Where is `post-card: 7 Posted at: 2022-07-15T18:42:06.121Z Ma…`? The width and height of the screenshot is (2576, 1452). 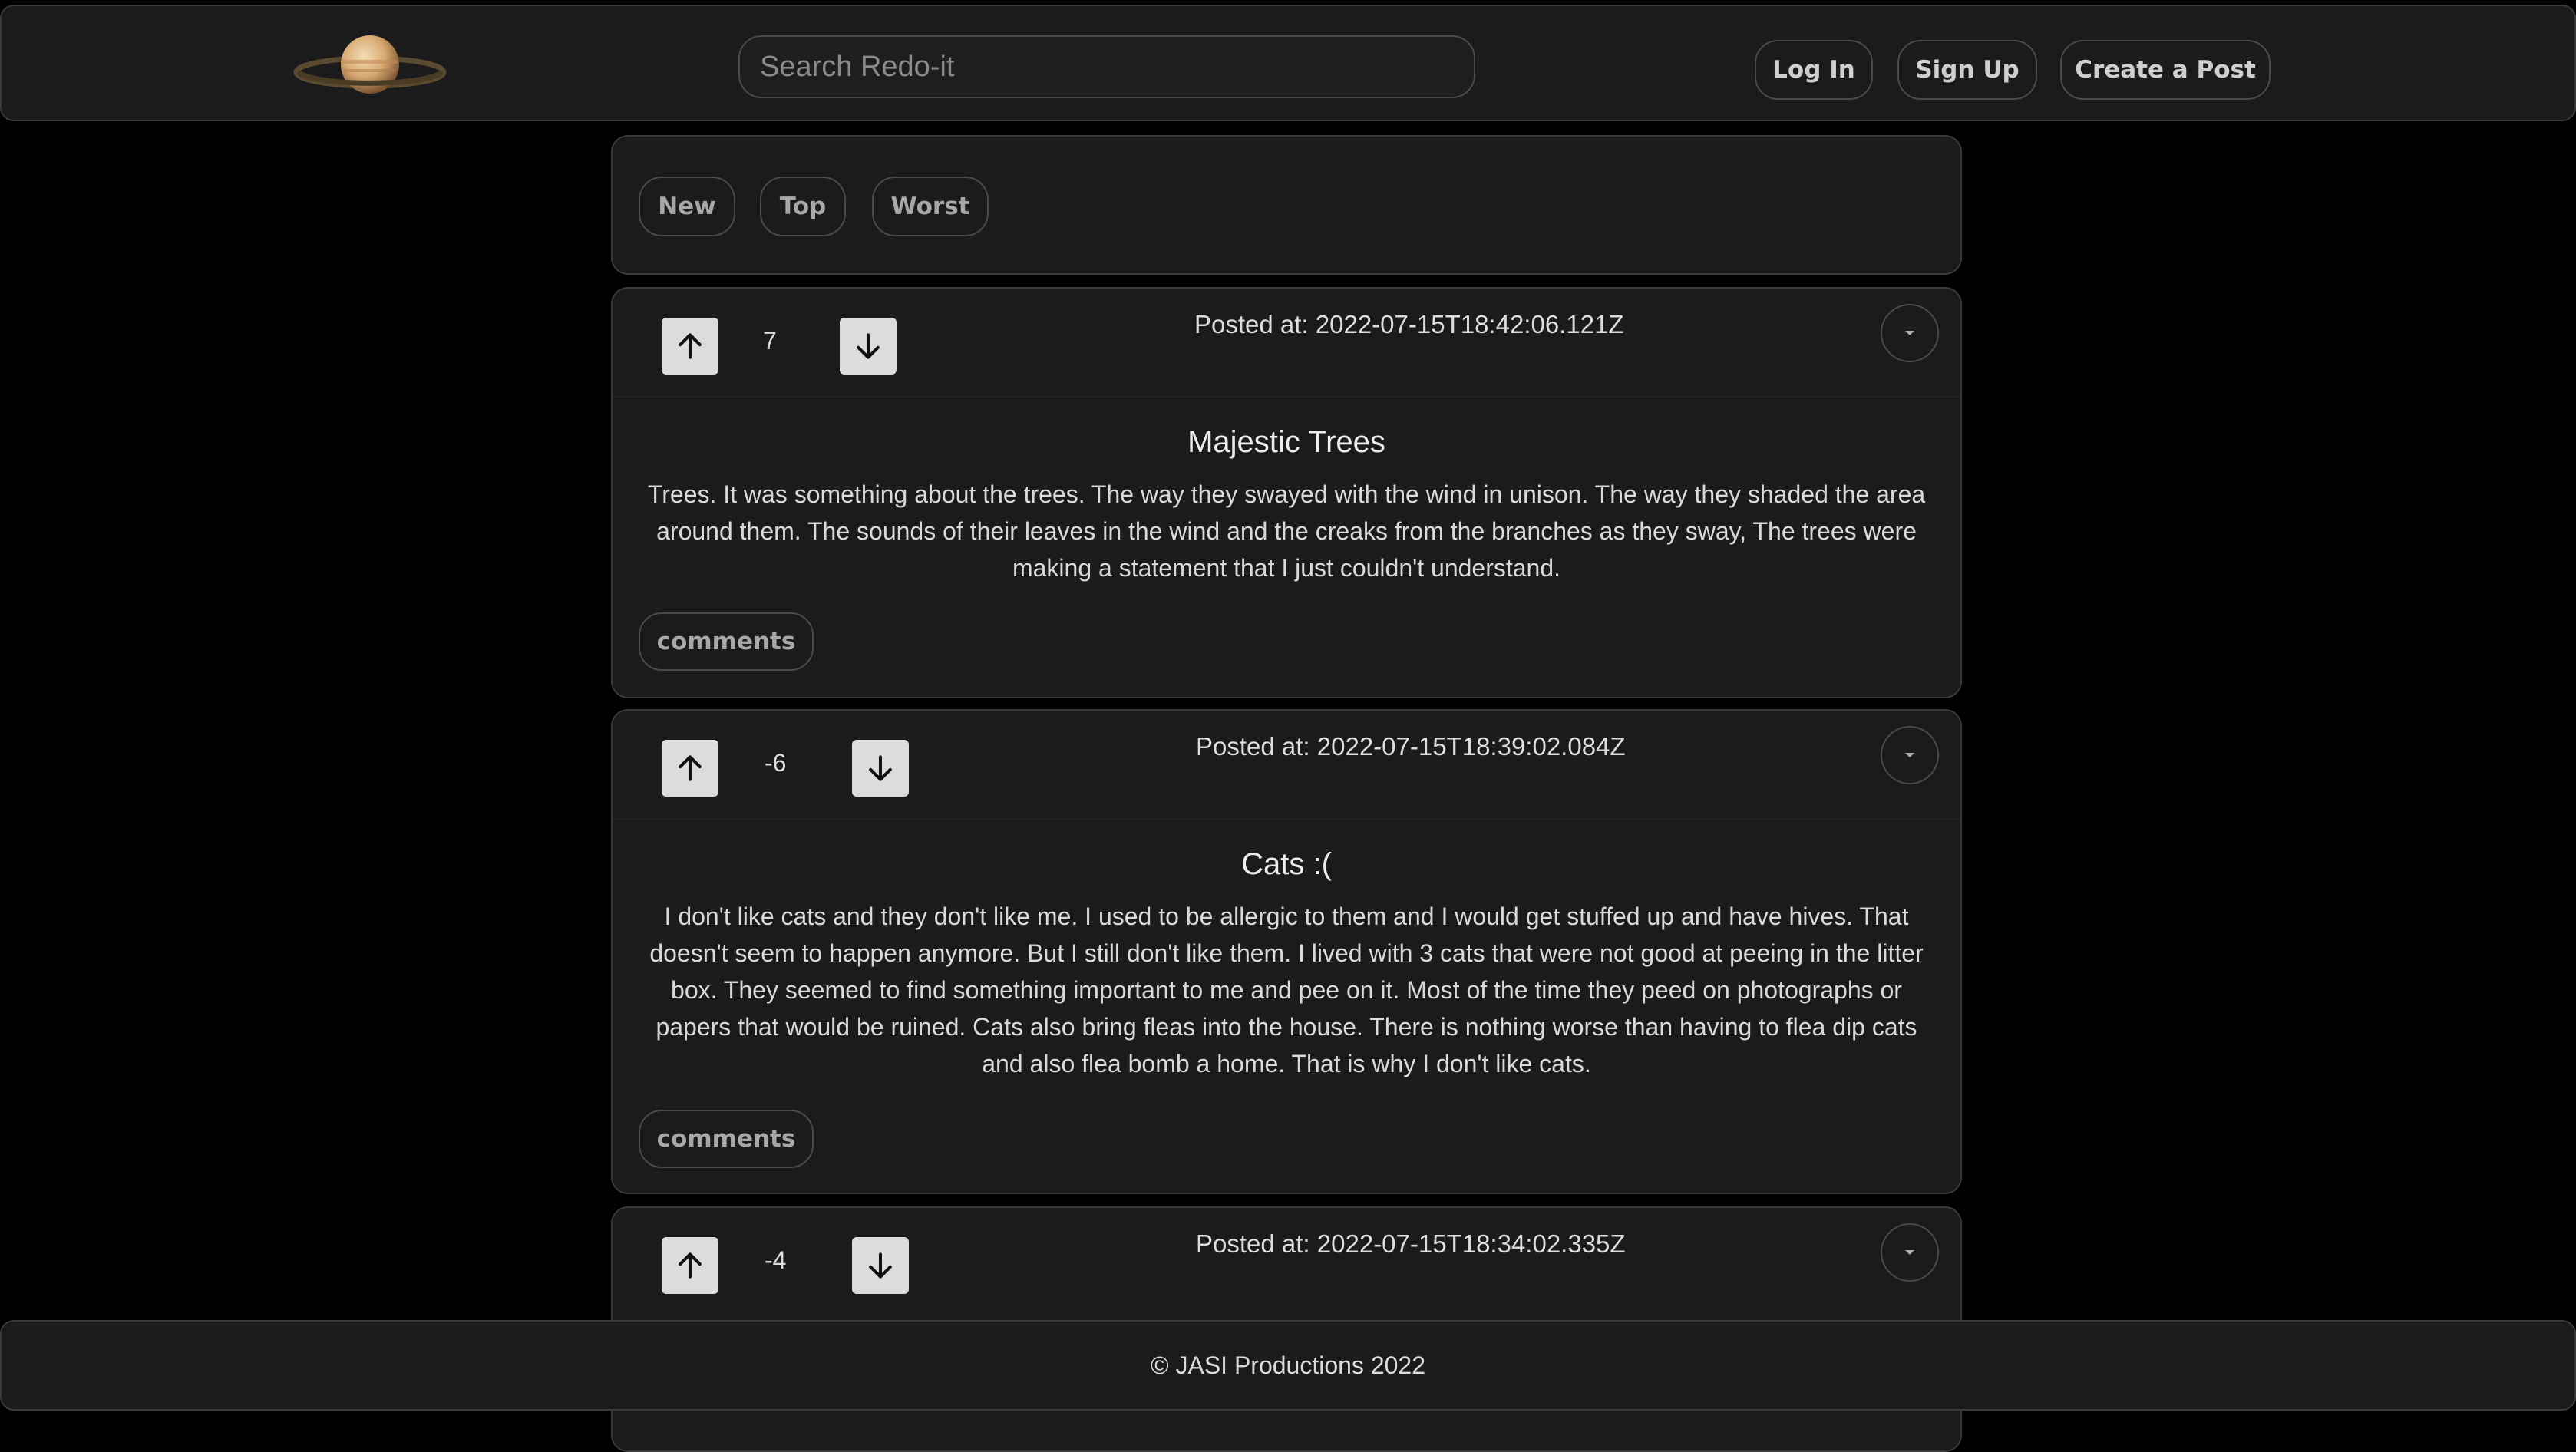
post-card: 7 Posted at: 2022-07-15T18:42:06.121Z Ma… is located at coordinates (1286, 492).